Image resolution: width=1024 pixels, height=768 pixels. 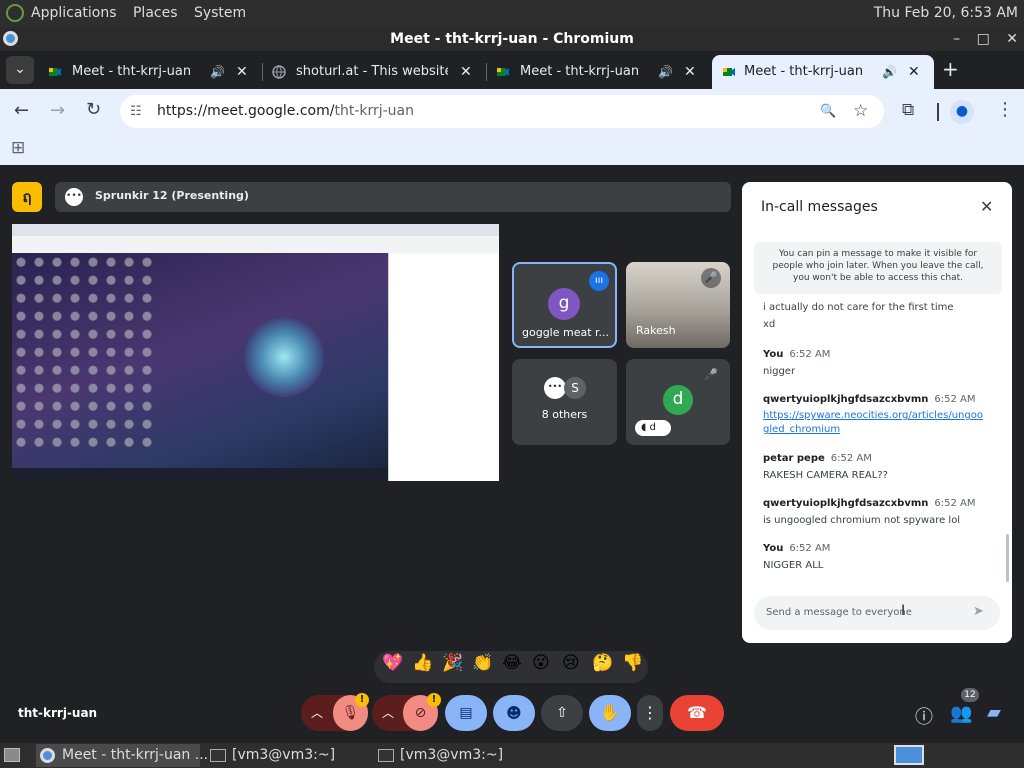 I want to click on reaction-thumbs-up: 👍, so click(x=422, y=663).